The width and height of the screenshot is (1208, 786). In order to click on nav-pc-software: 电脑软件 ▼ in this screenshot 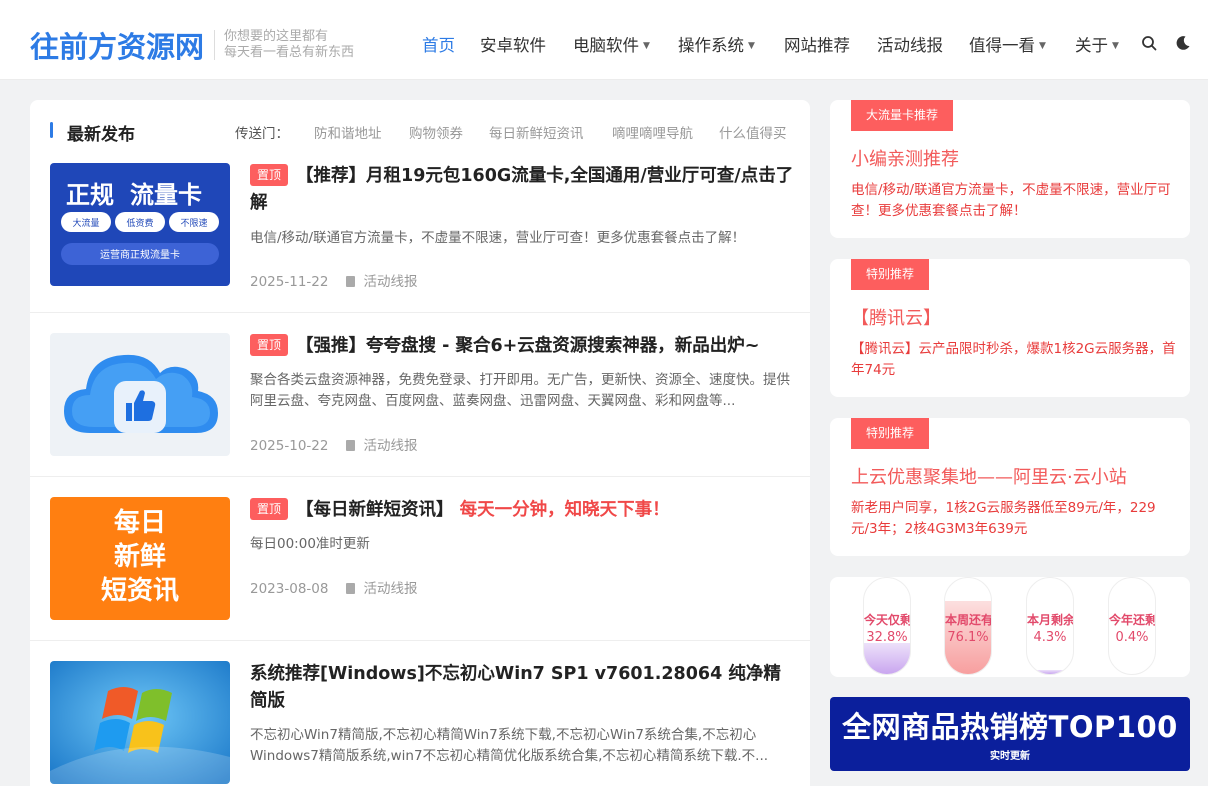, I will do `click(611, 44)`.